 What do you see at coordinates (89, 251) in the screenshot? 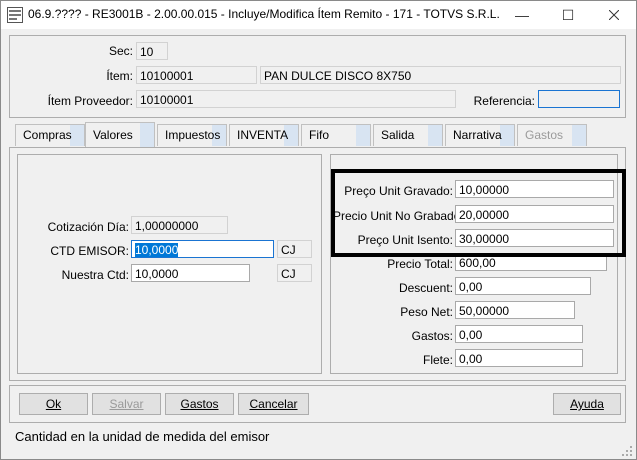
I see `ctd-emisor-label: CTD EMISOR:` at bounding box center [89, 251].